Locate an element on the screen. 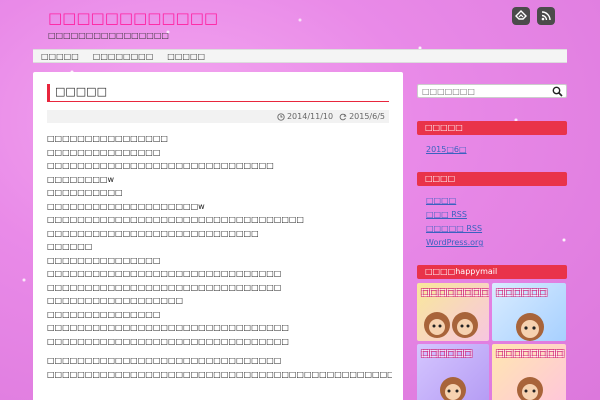 The image size is (600, 400). post-line: □□□□□□□□□□□□□□□□□□□□□□□□□□□□ is located at coordinates (153, 233).